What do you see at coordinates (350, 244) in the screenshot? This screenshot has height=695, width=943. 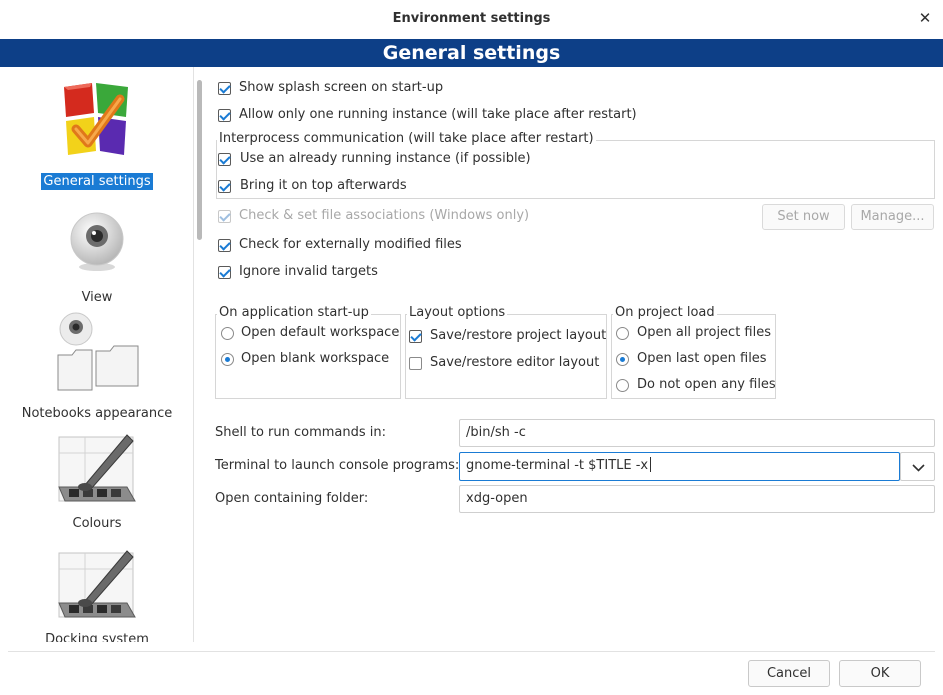 I see `check-modified-label: Check for externally modified files` at bounding box center [350, 244].